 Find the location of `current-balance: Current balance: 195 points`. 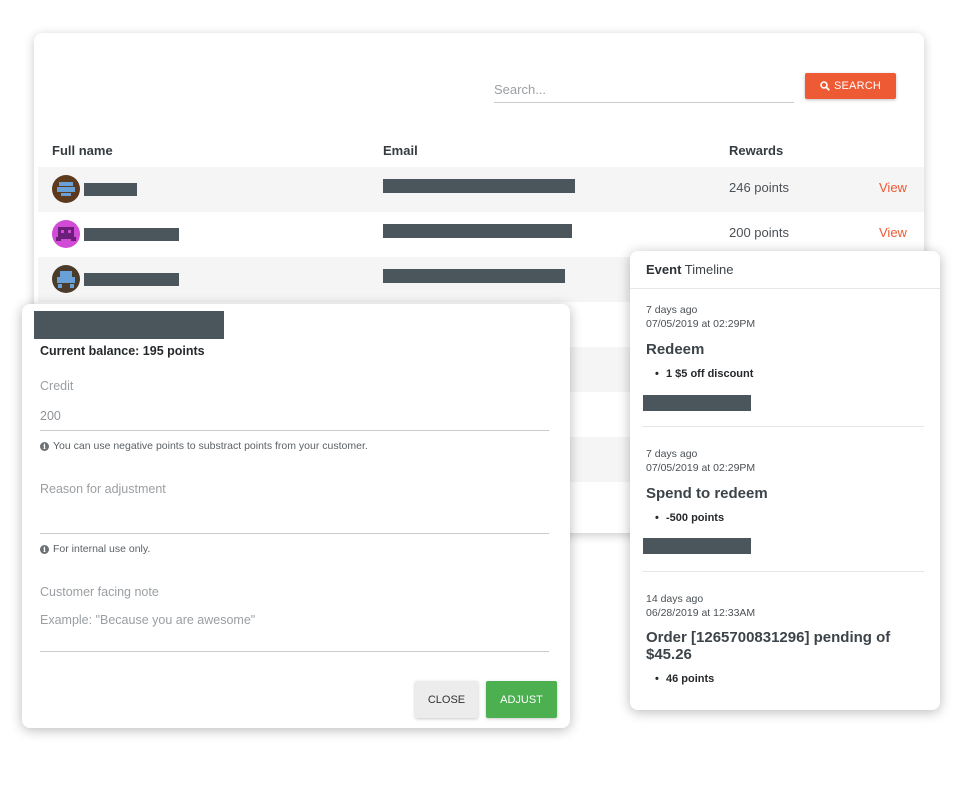

current-balance: Current balance: 195 points is located at coordinates (122, 351).